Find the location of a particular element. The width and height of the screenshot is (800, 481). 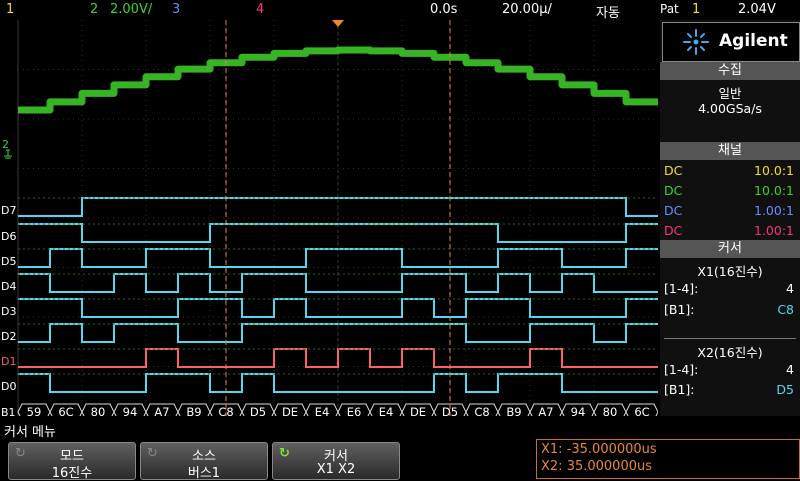

time-offset: 0.0s is located at coordinates (444, 9).